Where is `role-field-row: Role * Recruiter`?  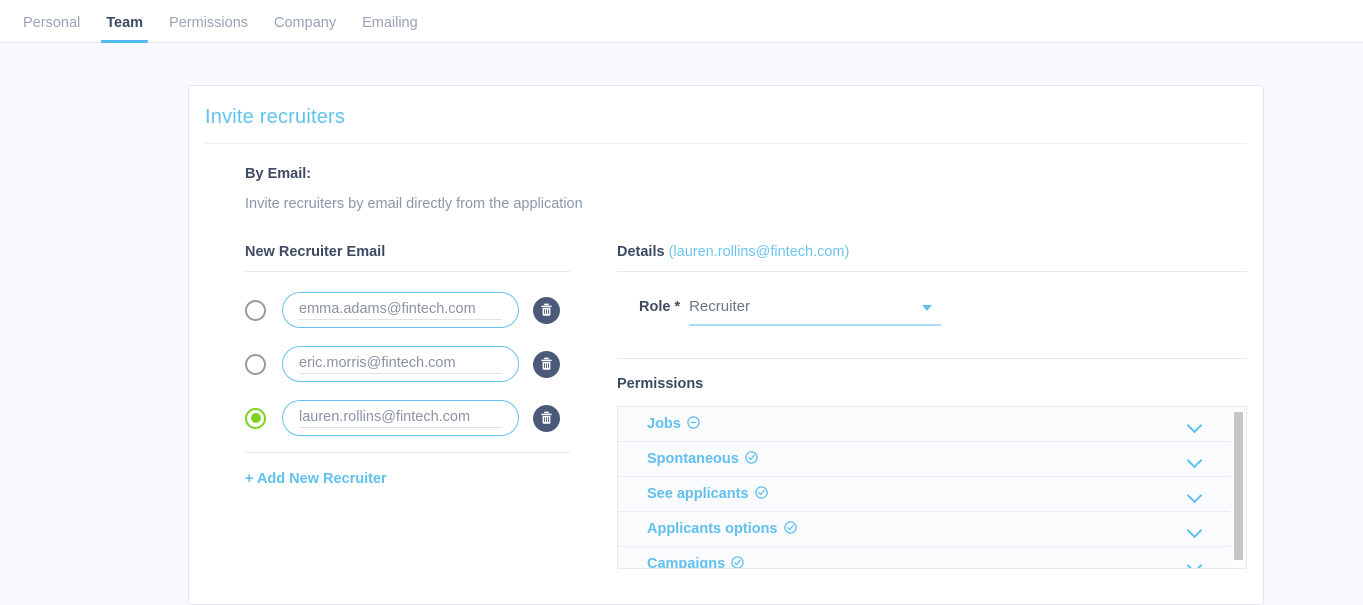
role-field-row: Role * Recruiter is located at coordinates (932, 299).